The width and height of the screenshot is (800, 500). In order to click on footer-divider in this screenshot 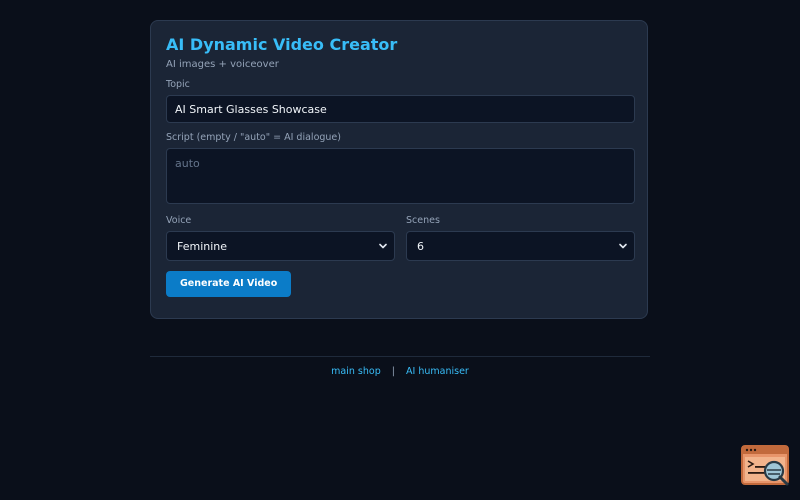, I will do `click(400, 356)`.